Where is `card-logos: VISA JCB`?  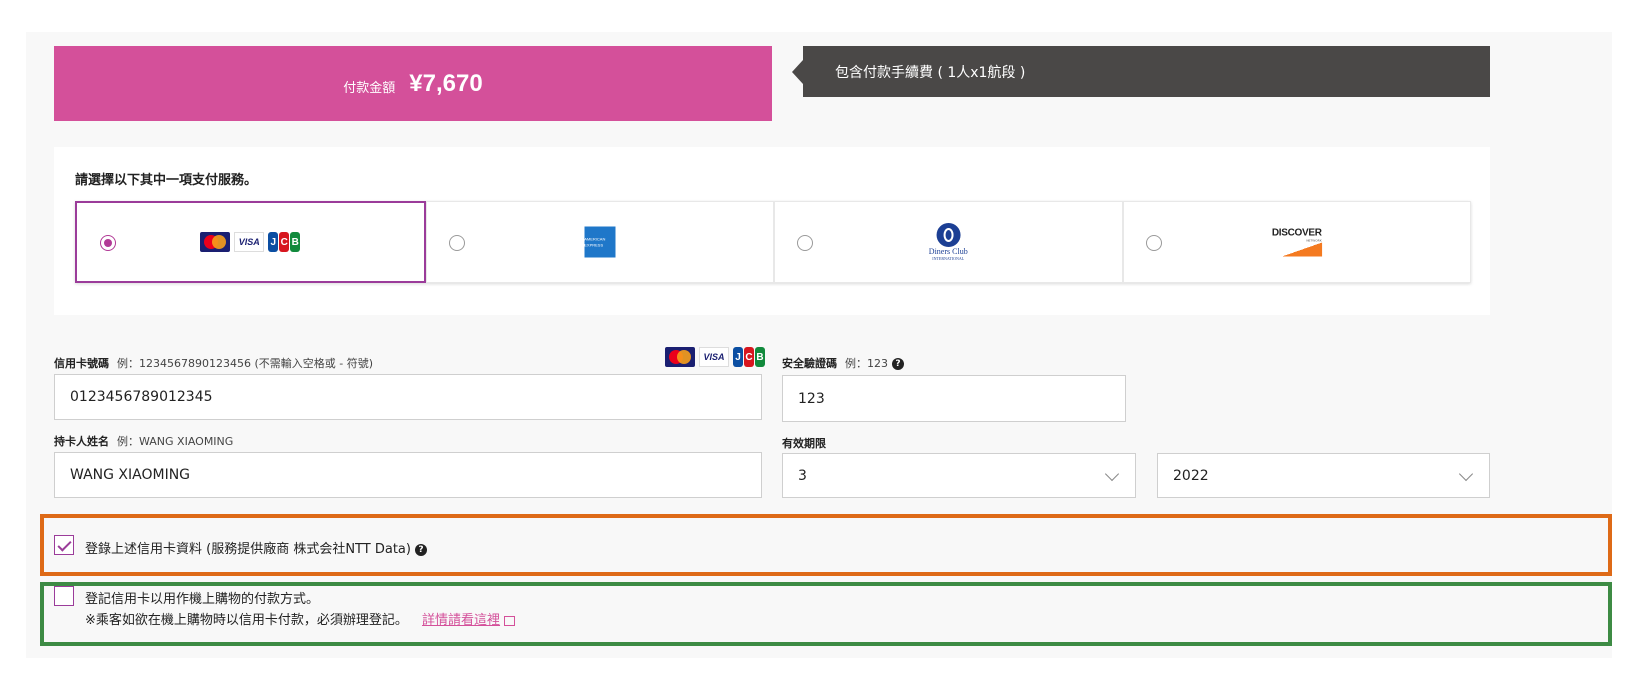 card-logos: VISA JCB is located at coordinates (250, 242).